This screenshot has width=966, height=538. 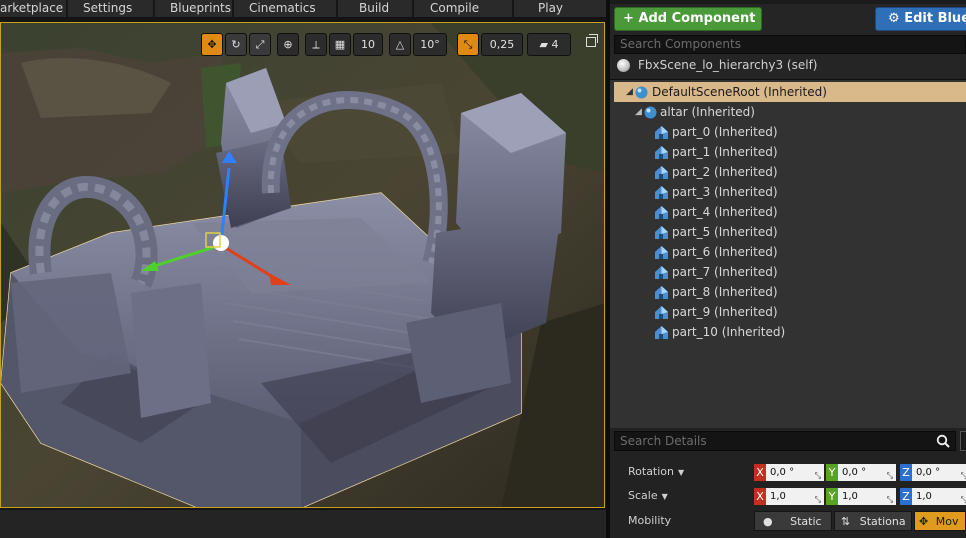 I want to click on tree-item-part: part_4 (Inherited), so click(x=788, y=212).